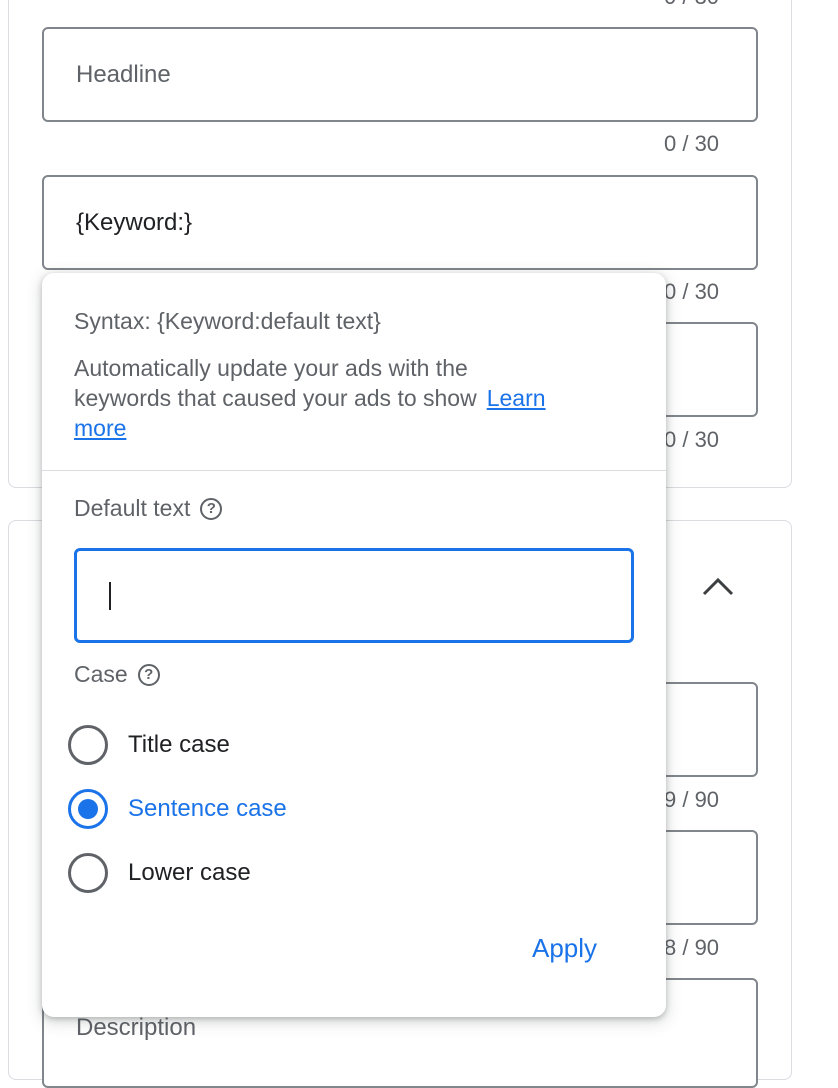 Image resolution: width=838 pixels, height=1088 pixels. Describe the element at coordinates (227, 321) in the screenshot. I see `syntax-text: Syntax: {Keyword:default text}` at that location.